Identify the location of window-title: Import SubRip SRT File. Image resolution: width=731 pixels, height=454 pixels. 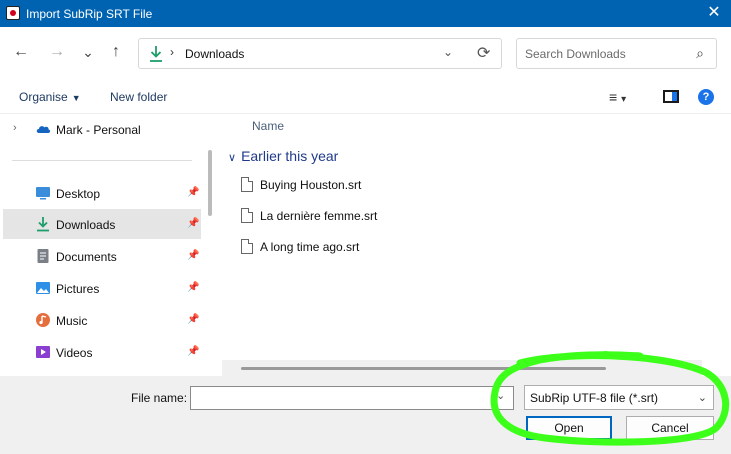
(89, 14).